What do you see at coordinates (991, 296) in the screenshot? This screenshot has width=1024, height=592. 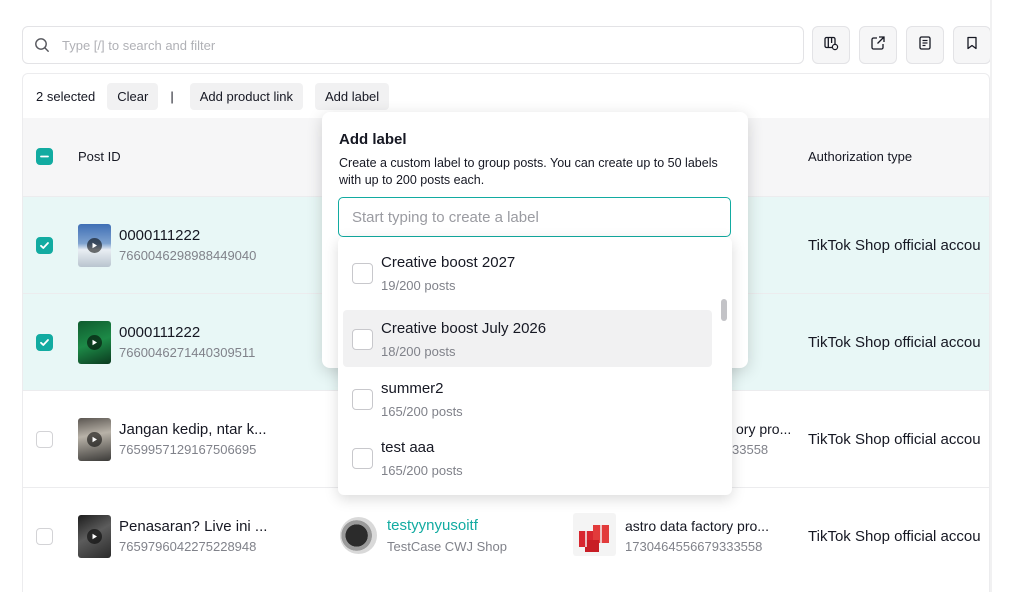 I see `scrollbar-edge` at bounding box center [991, 296].